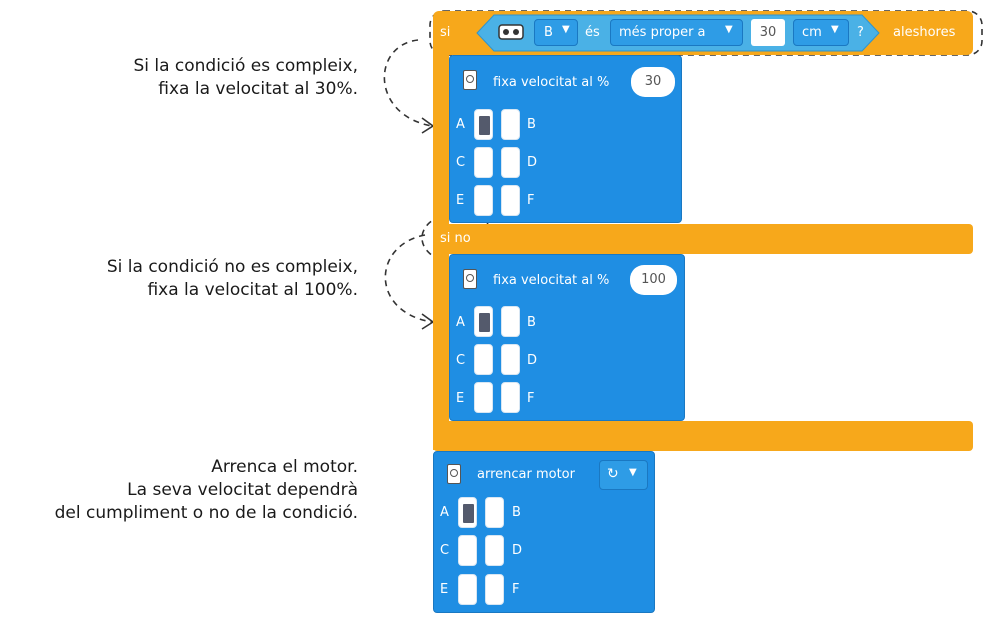 The image size is (990, 626). I want to click on if-else-end-bar, so click(703, 436).